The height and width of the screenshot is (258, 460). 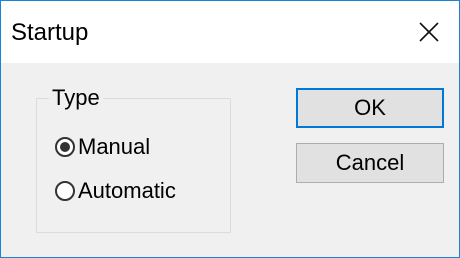 I want to click on cancel-button: Cancel, so click(x=370, y=163).